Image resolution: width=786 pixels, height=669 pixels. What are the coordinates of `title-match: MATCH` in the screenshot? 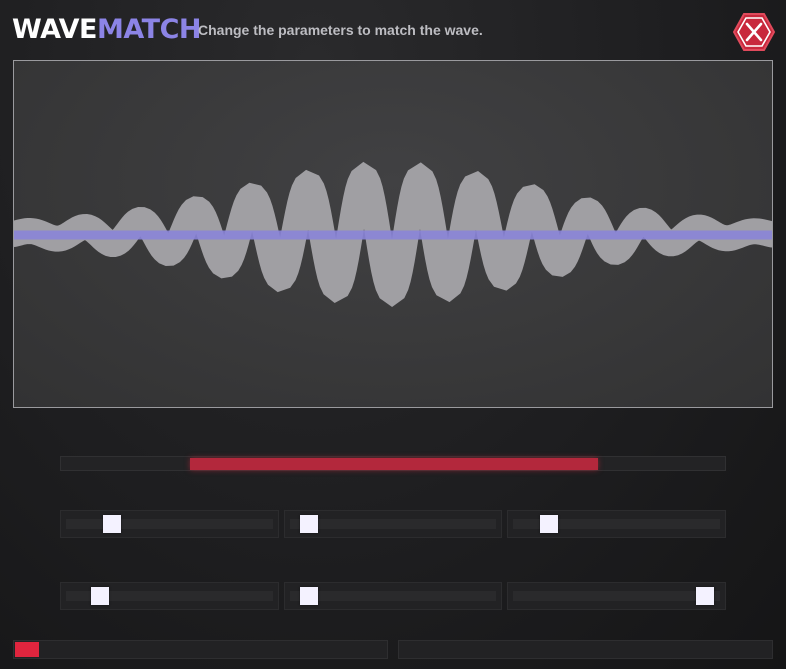 It's located at (149, 29).